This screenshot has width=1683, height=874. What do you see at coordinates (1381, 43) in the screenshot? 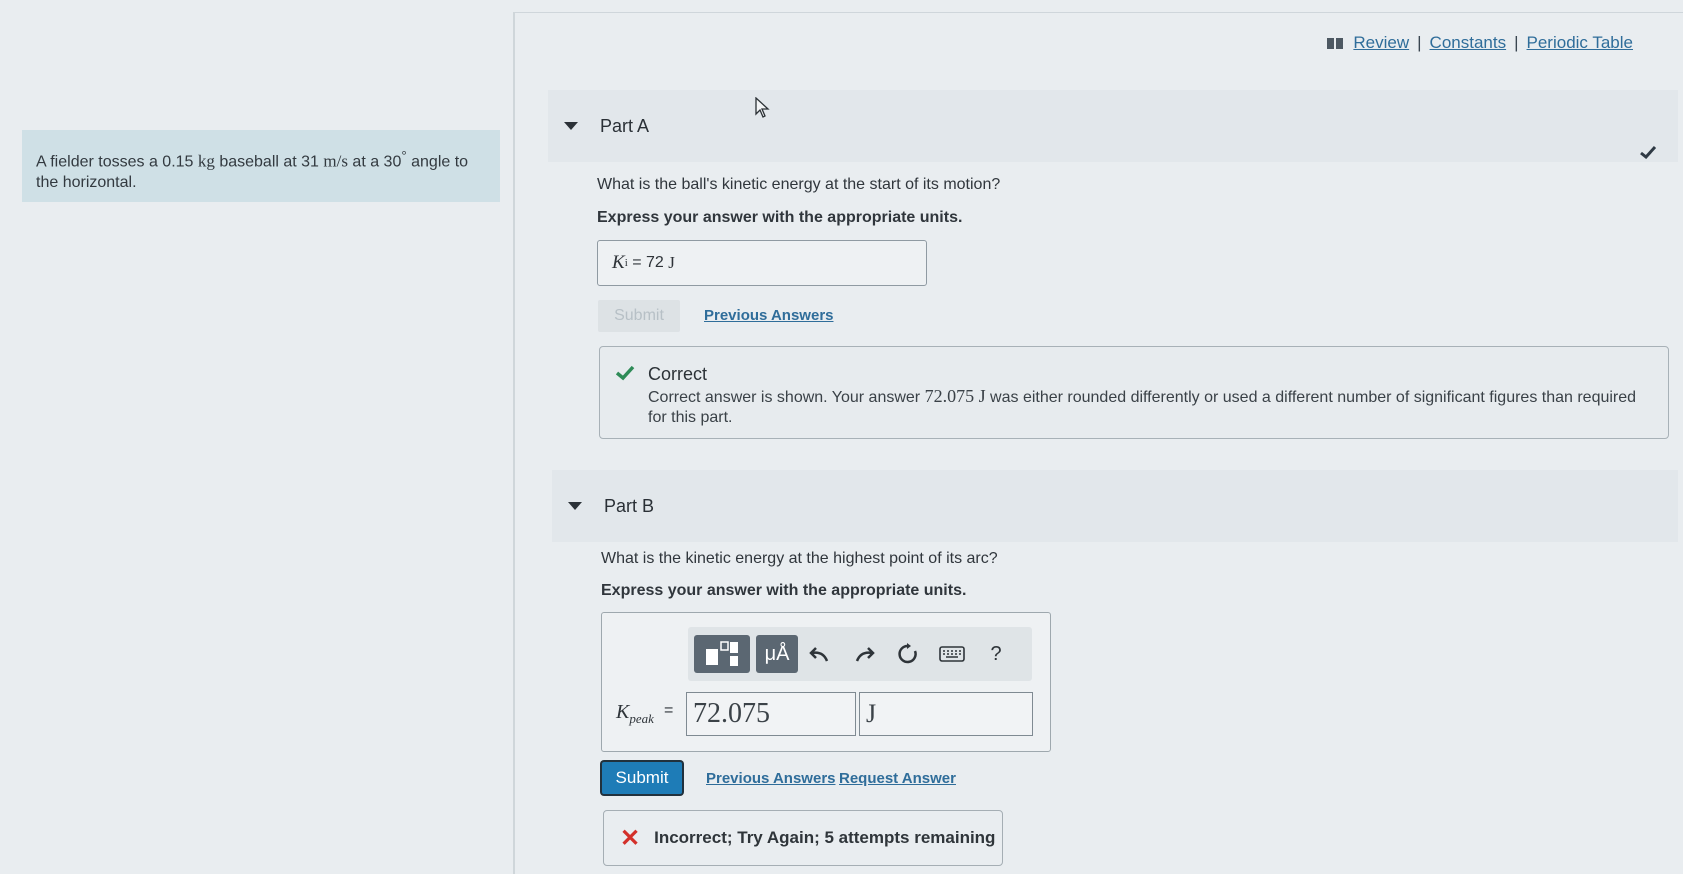
I see `review-link: Review` at bounding box center [1381, 43].